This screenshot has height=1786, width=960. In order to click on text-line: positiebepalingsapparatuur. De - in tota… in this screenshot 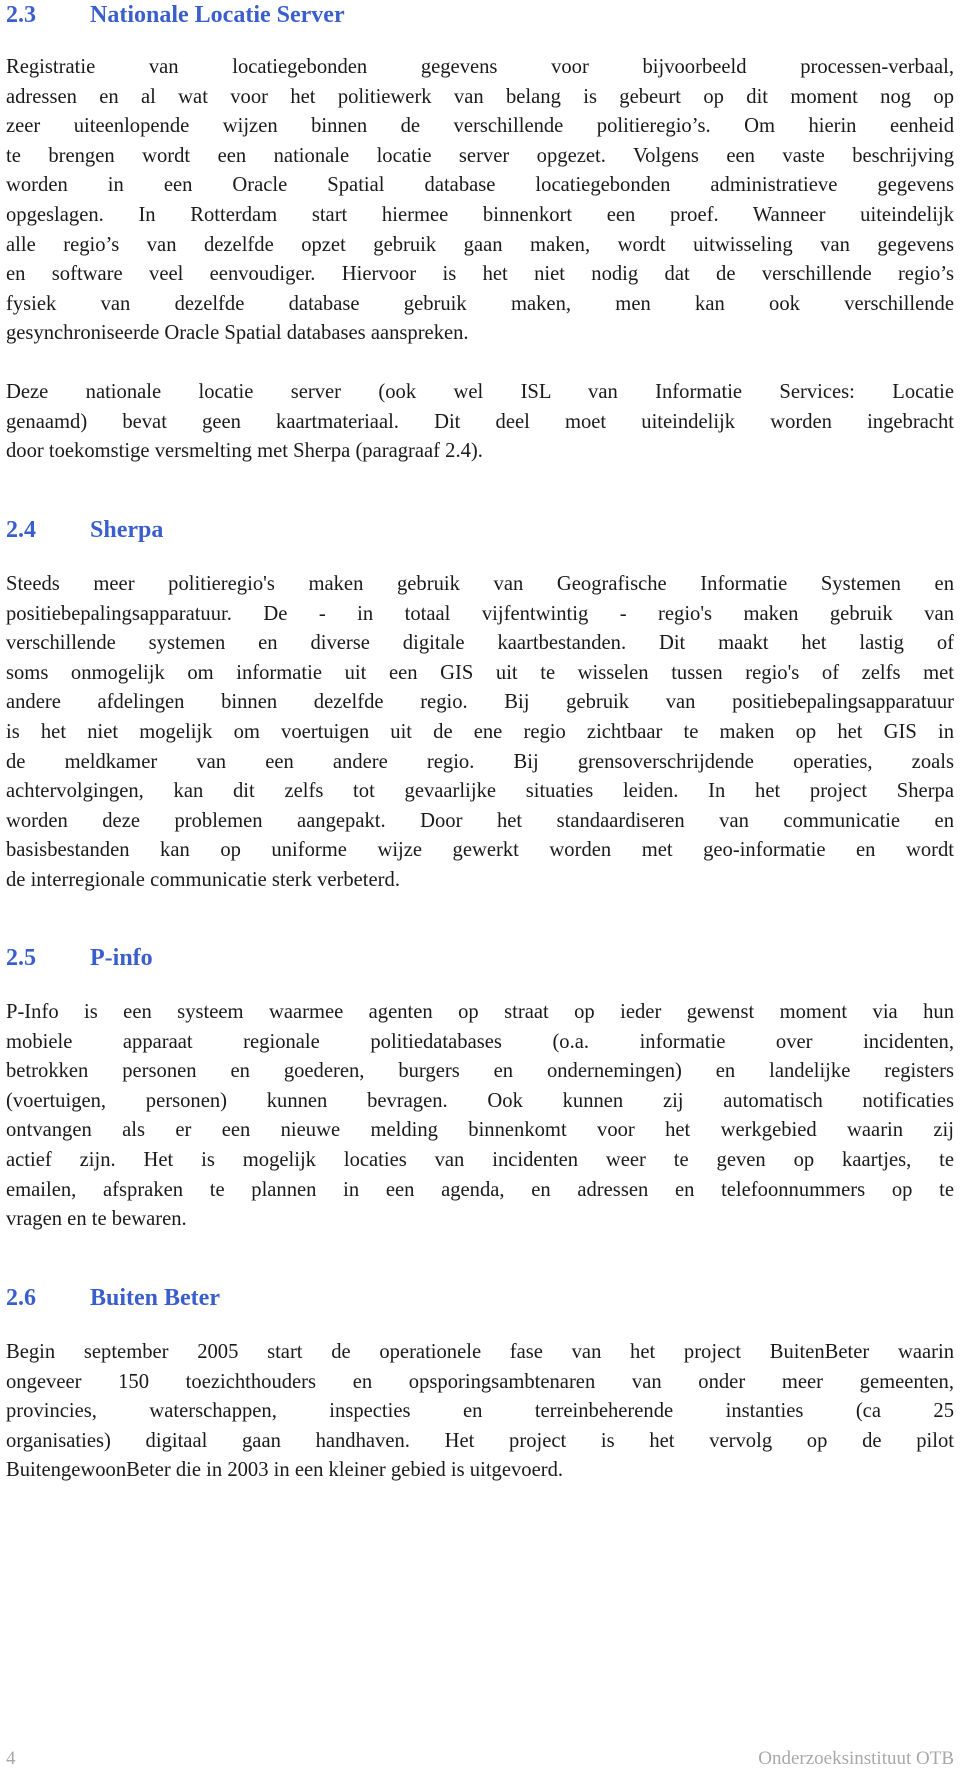, I will do `click(480, 613)`.